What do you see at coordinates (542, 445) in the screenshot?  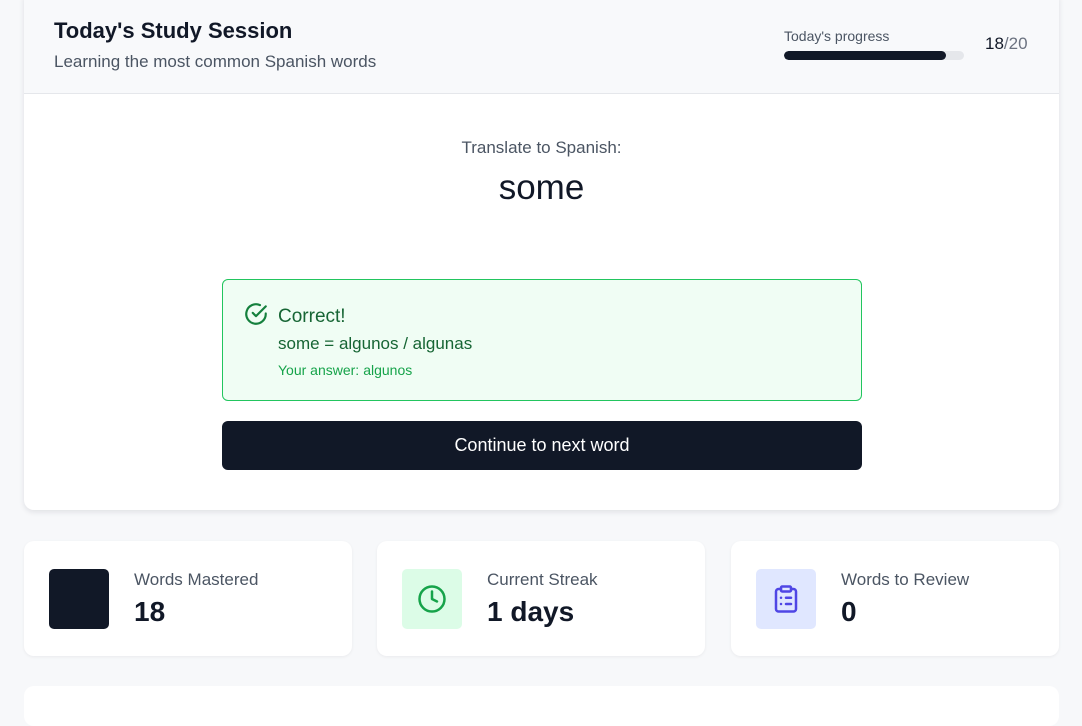 I see `continue-button: Continue to next word` at bounding box center [542, 445].